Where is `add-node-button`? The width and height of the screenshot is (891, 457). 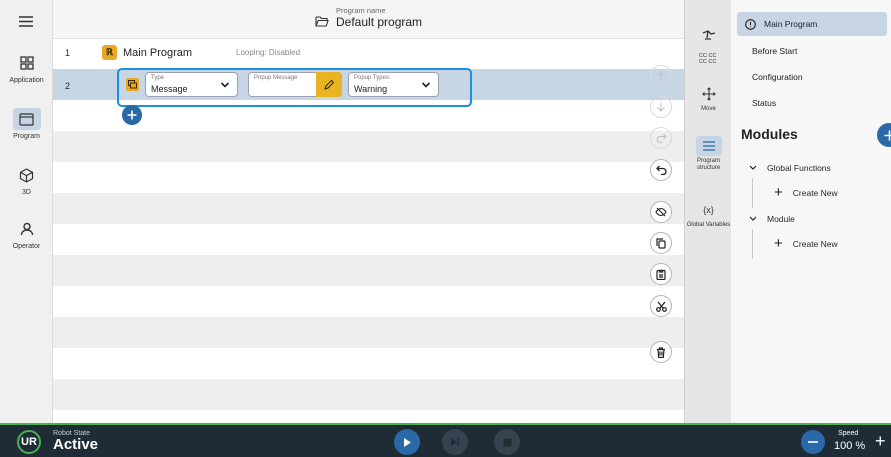 add-node-button is located at coordinates (132, 115).